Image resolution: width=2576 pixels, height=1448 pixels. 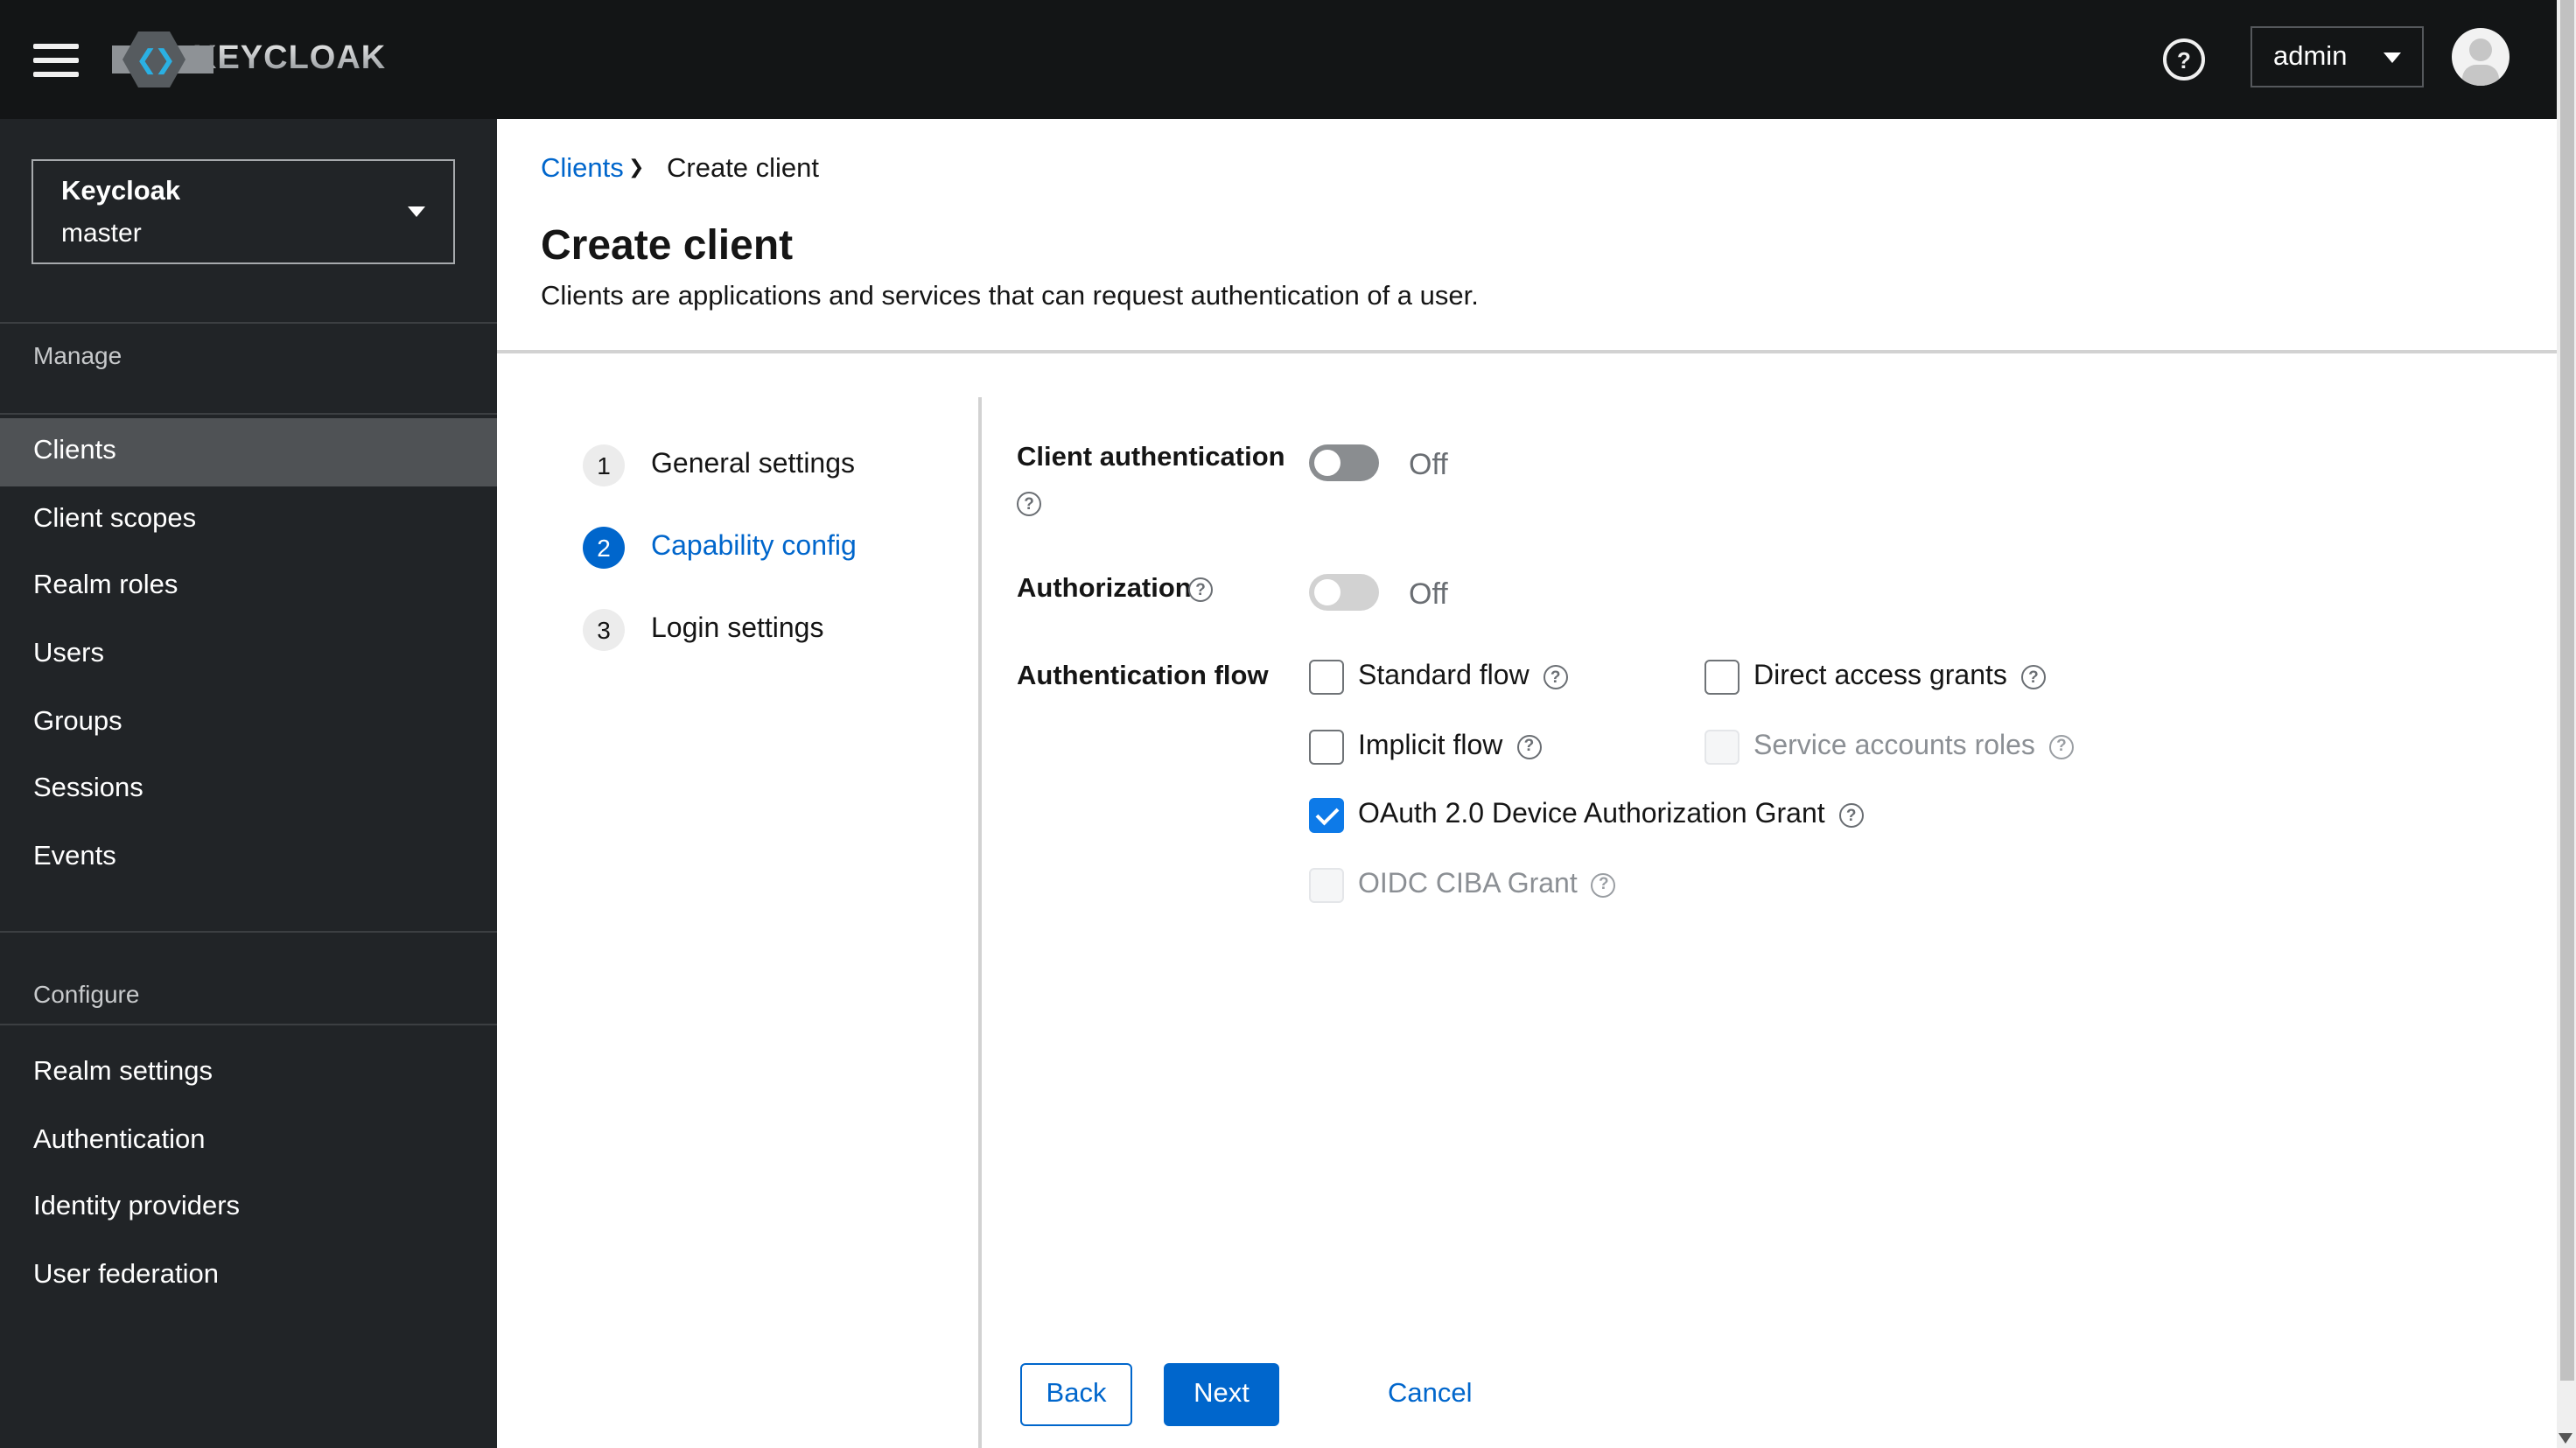 What do you see at coordinates (2184, 59) in the screenshot?
I see `help-icon` at bounding box center [2184, 59].